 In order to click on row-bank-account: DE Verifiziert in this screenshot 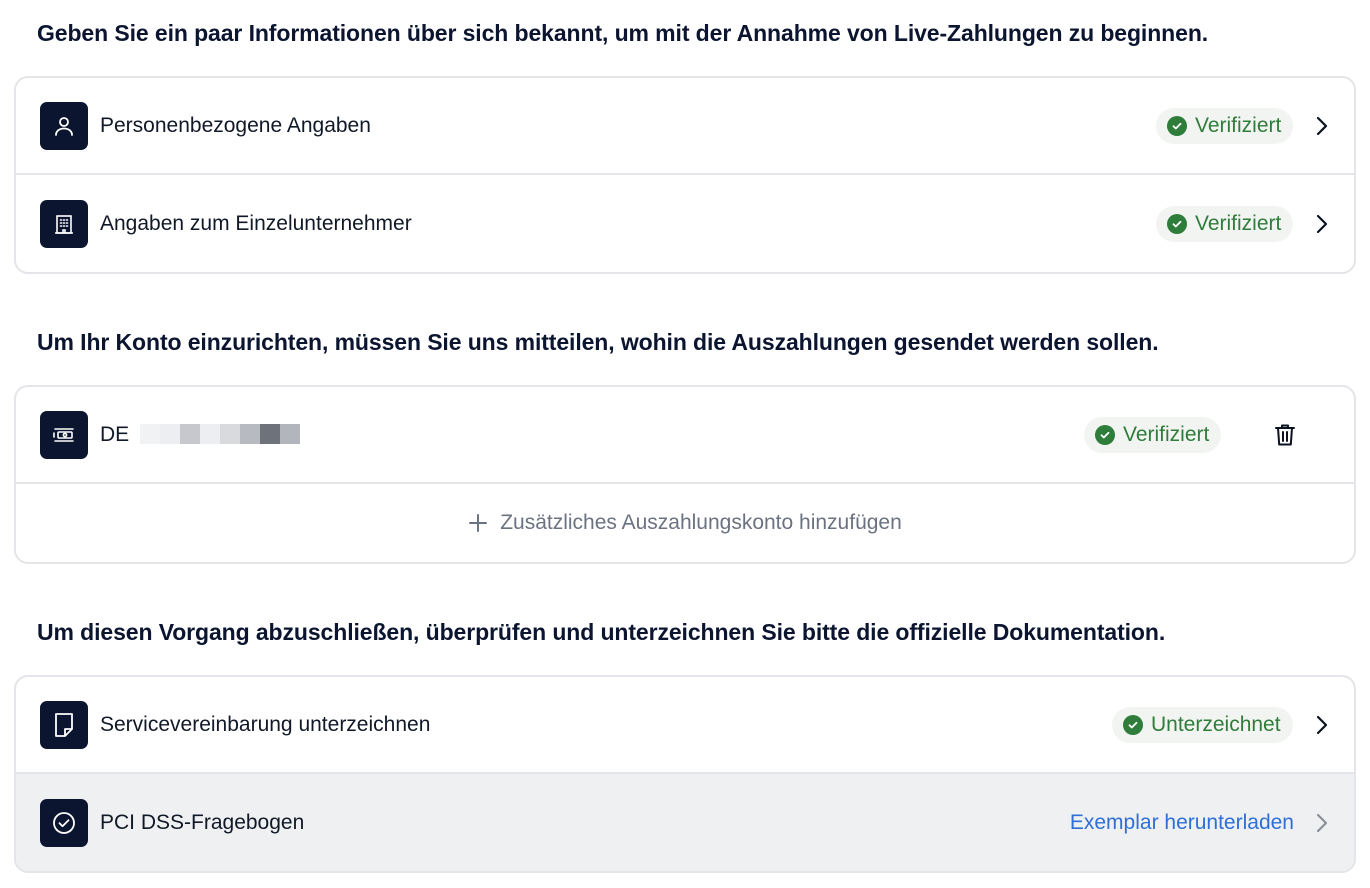, I will do `click(685, 435)`.